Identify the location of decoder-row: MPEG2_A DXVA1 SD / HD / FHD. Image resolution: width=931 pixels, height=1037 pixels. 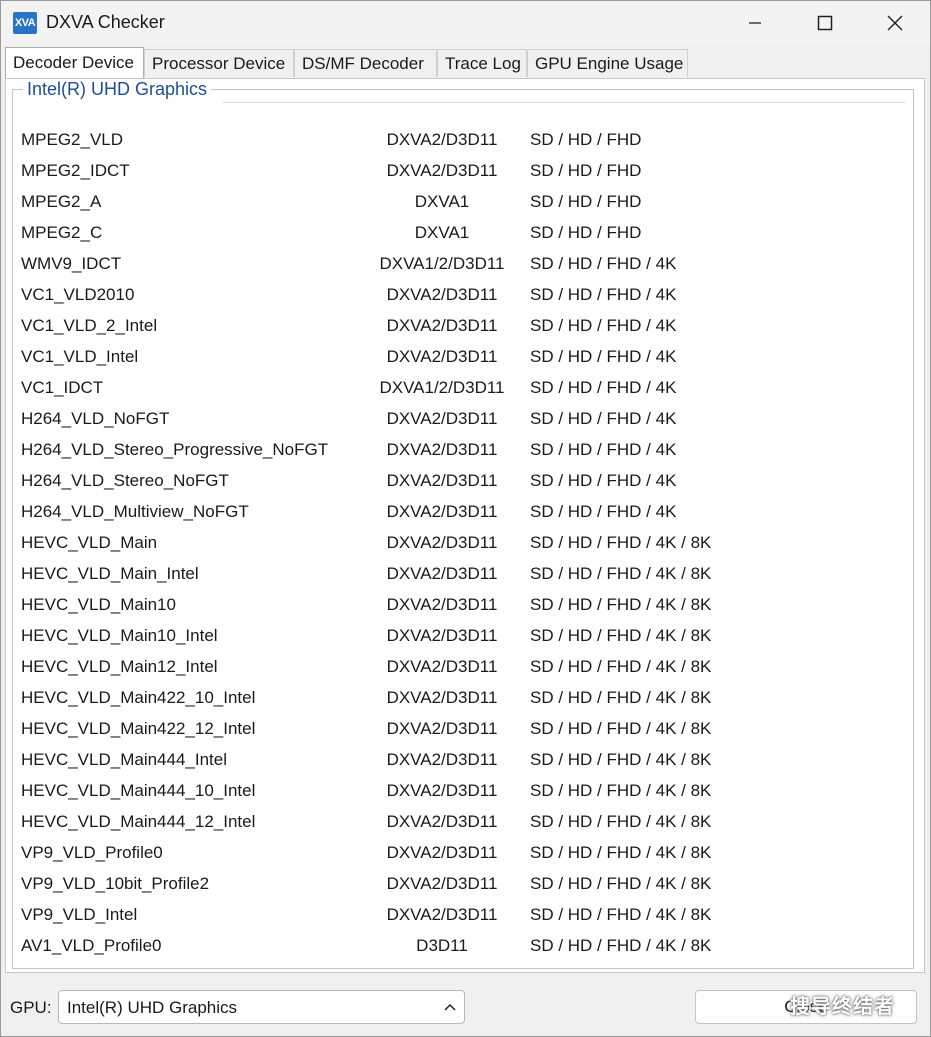
(463, 201).